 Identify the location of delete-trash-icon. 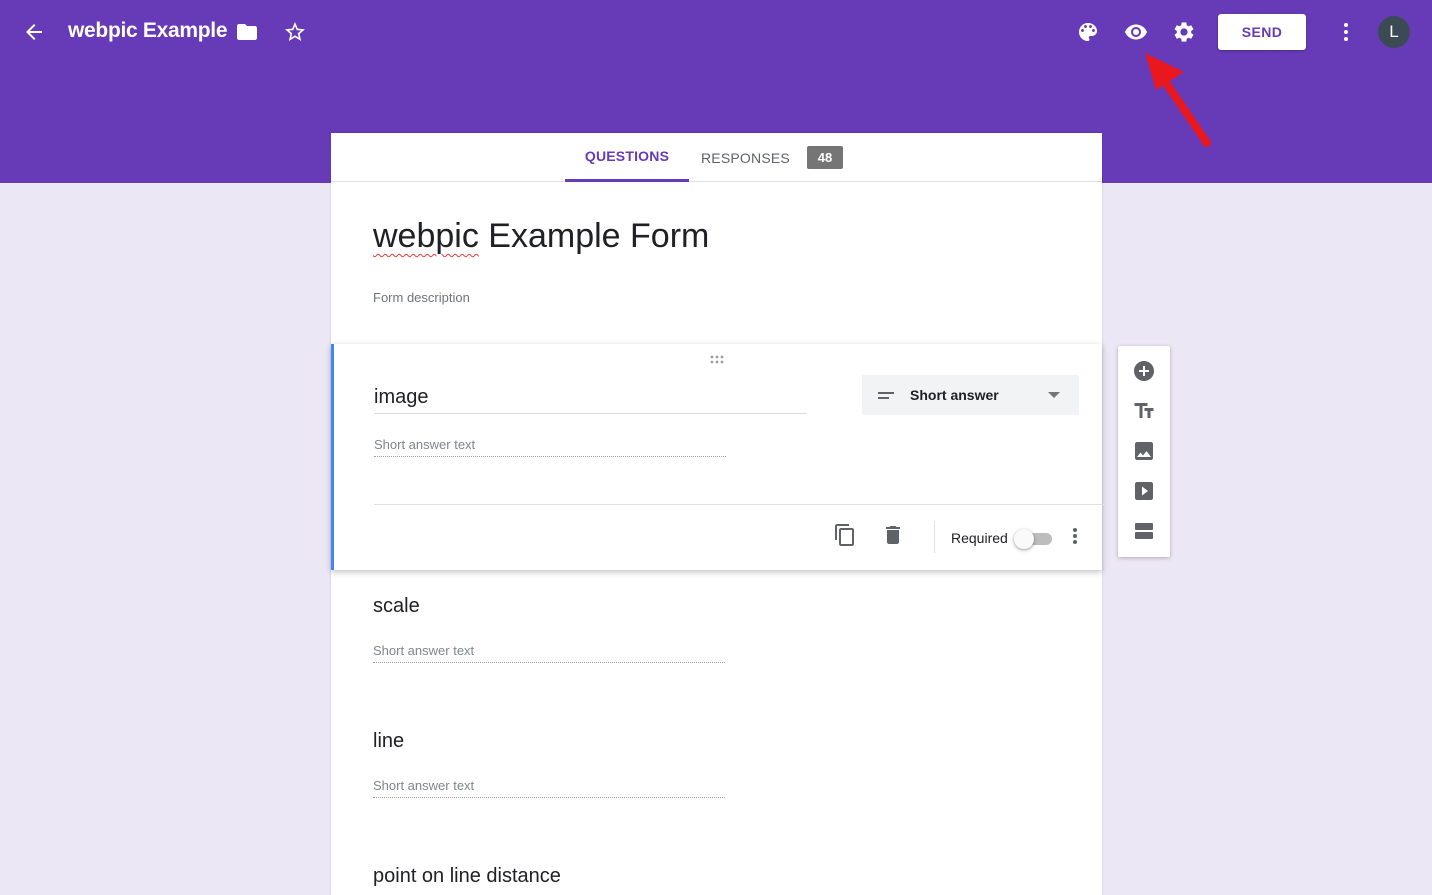
(893, 535).